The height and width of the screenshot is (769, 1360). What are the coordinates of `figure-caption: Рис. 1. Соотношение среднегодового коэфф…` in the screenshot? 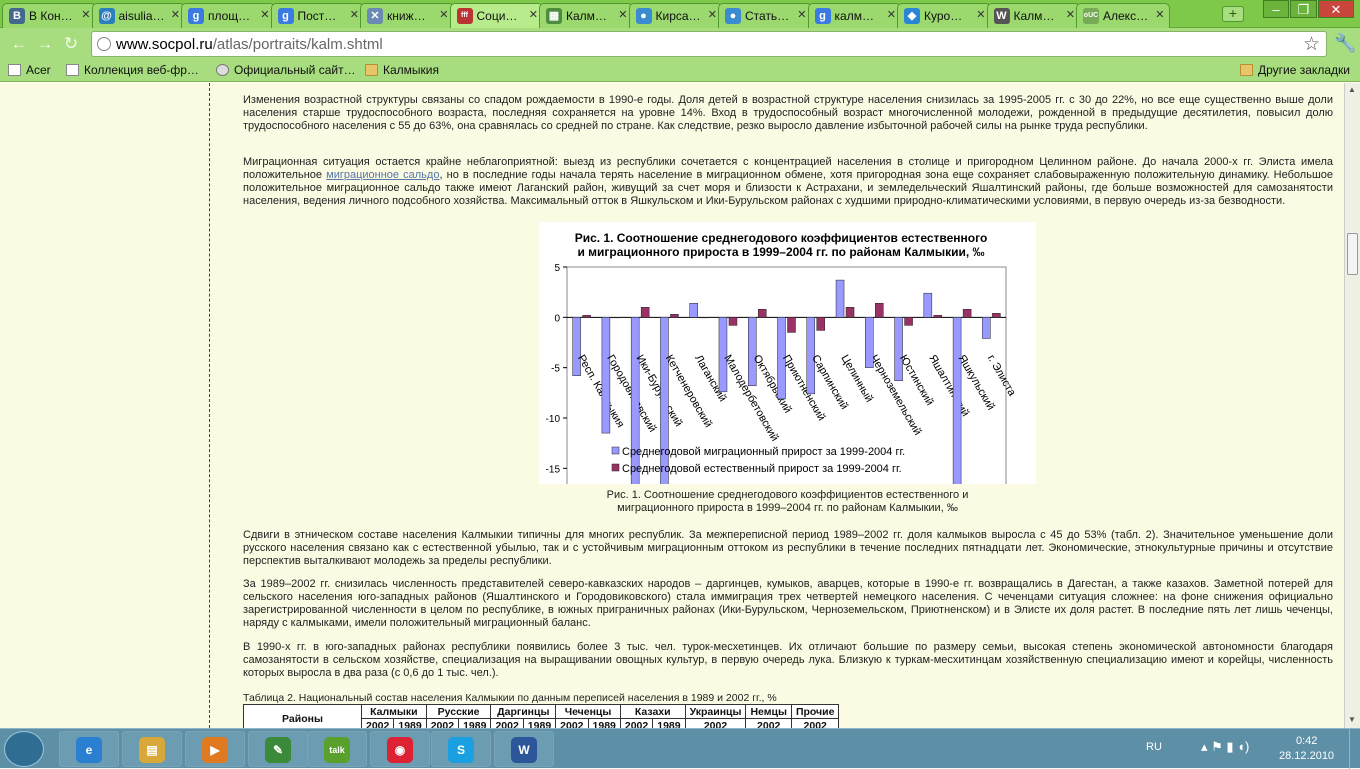 It's located at (787, 501).